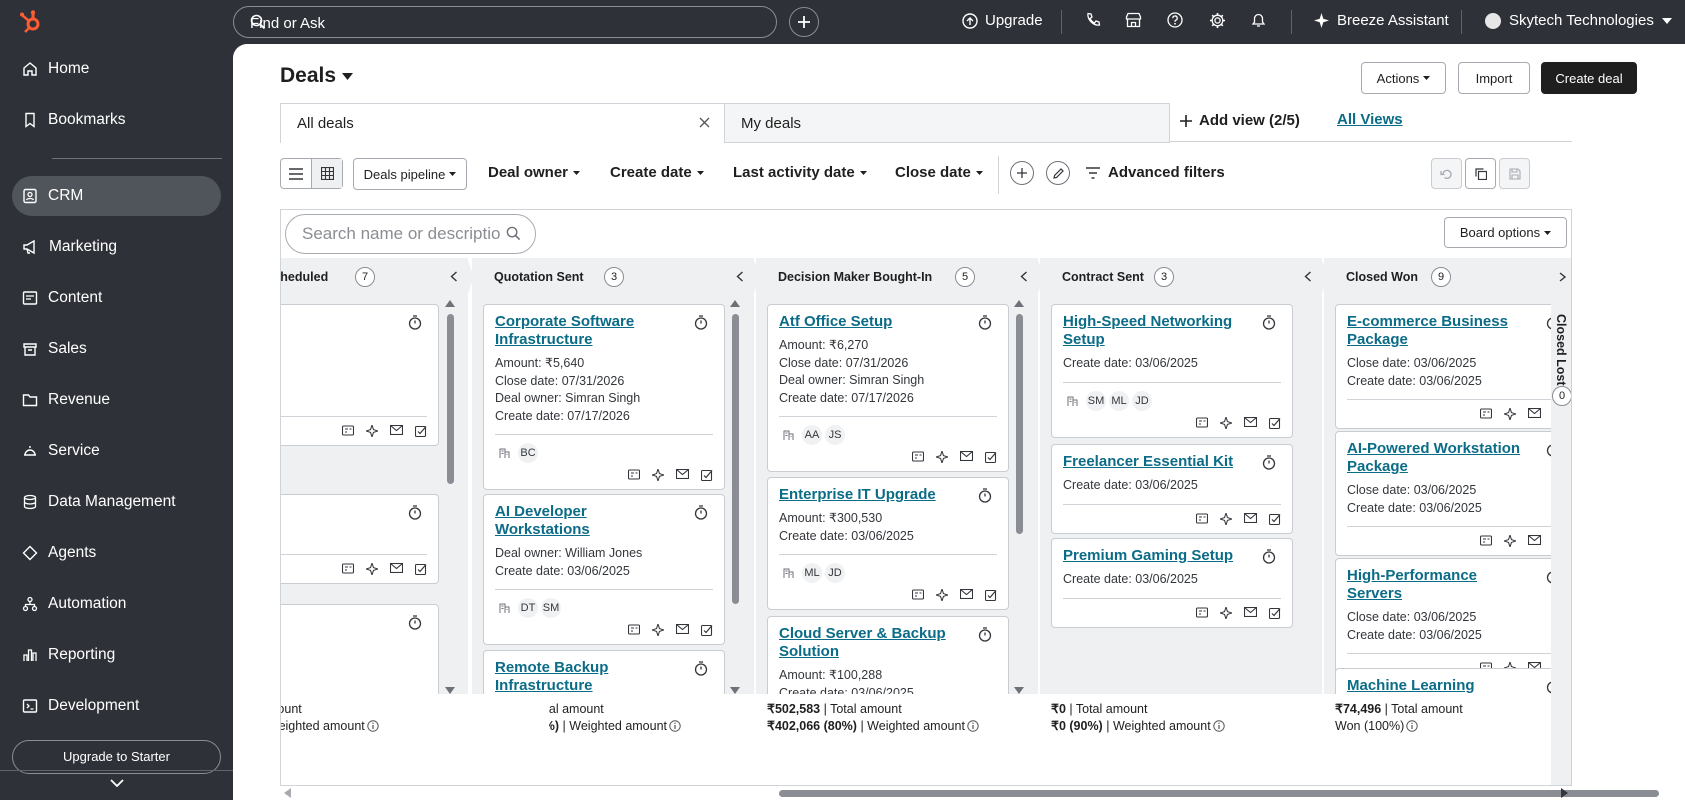  I want to click on sidebar-item-revenue: Revenue, so click(116, 400).